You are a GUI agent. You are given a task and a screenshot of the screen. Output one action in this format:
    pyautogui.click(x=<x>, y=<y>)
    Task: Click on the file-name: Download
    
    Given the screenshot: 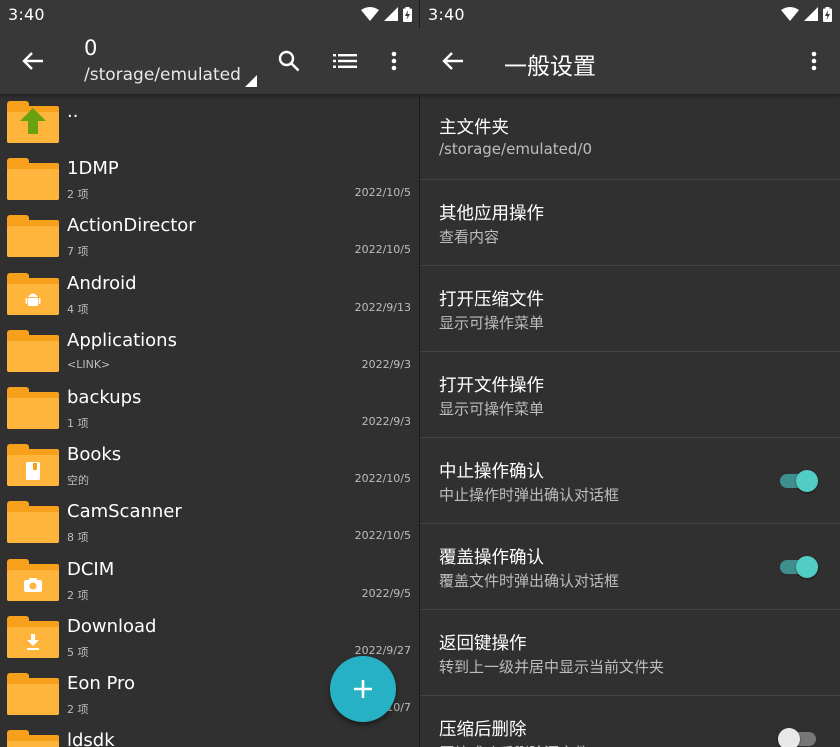 What is the action you would take?
    pyautogui.click(x=112, y=626)
    